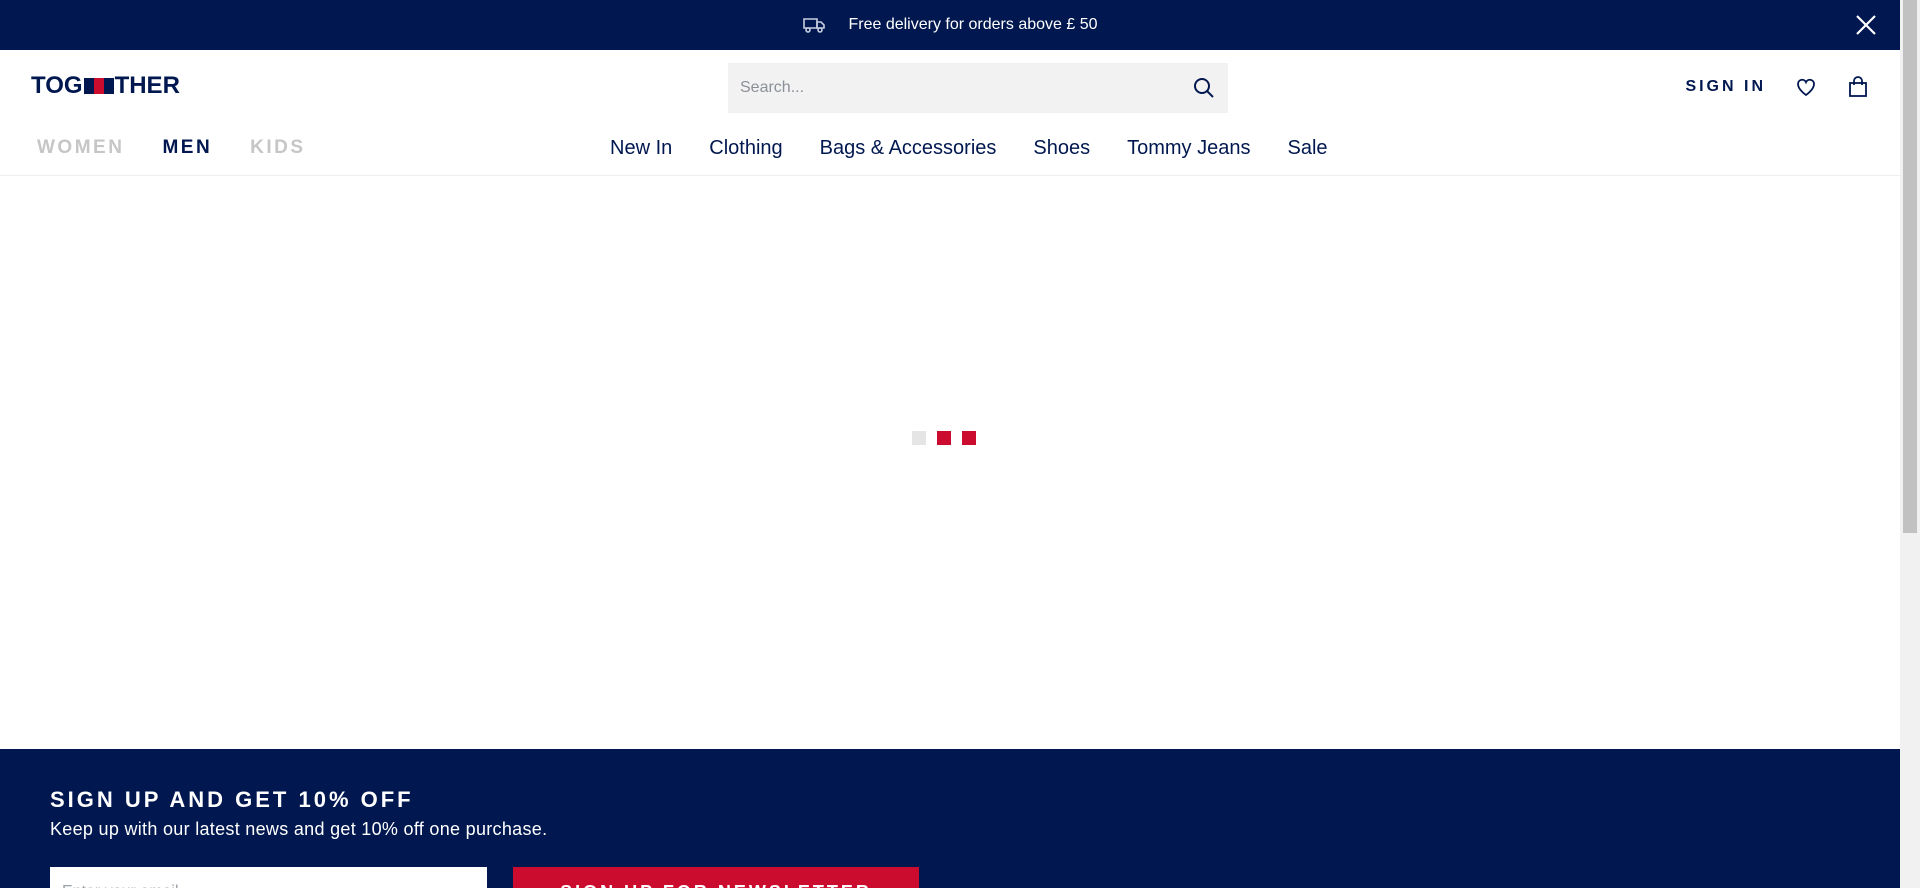 The image size is (1920, 888). I want to click on search-input, so click(948, 88).